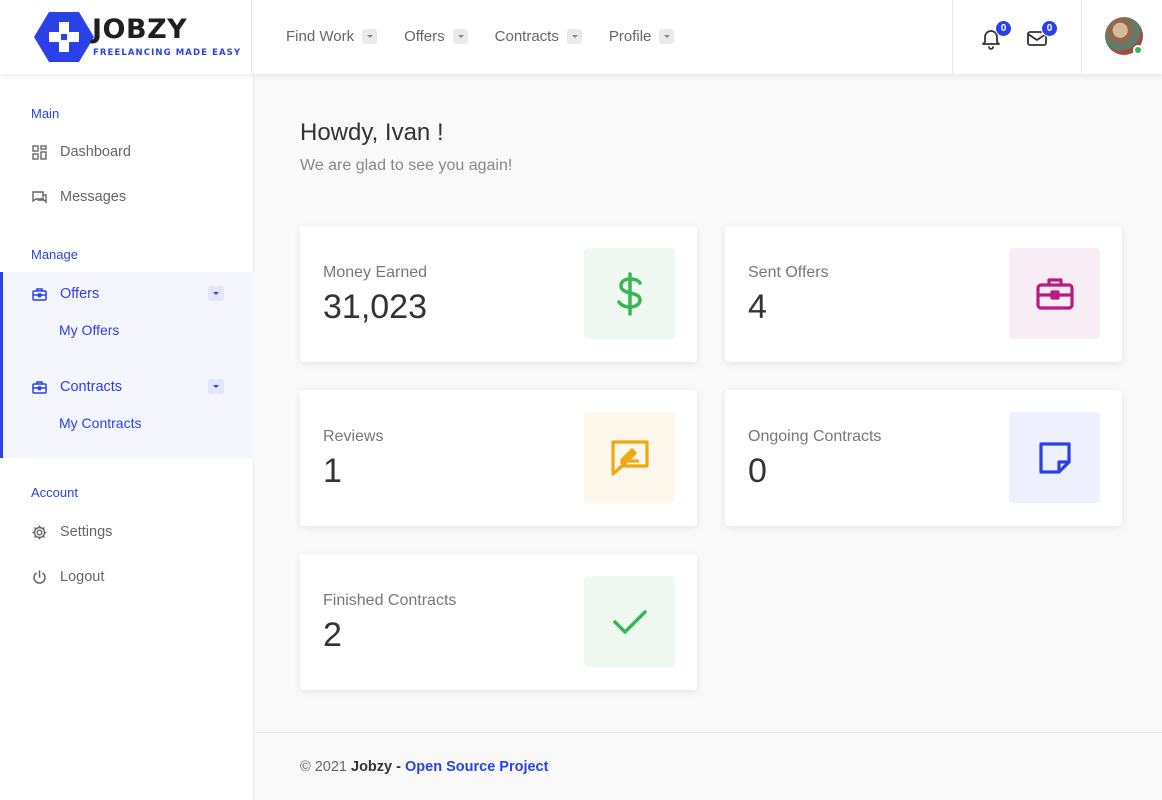 This screenshot has height=800, width=1162. Describe the element at coordinates (140, 29) in the screenshot. I see `brand-name: JOBZY` at that location.